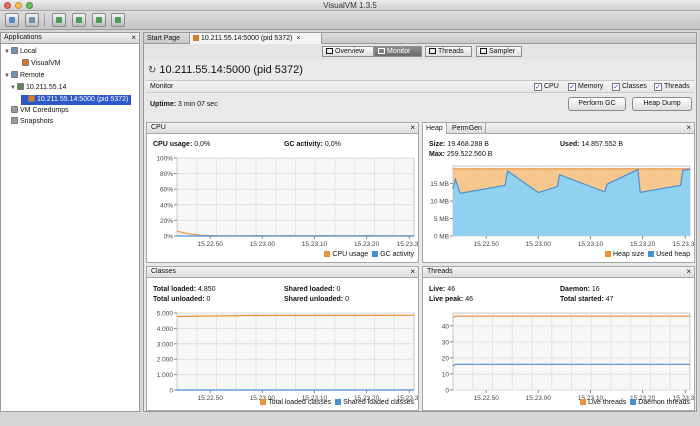 This screenshot has width=700, height=426. What do you see at coordinates (398, 51) in the screenshot?
I see `tab-monitor: Monitor` at bounding box center [398, 51].